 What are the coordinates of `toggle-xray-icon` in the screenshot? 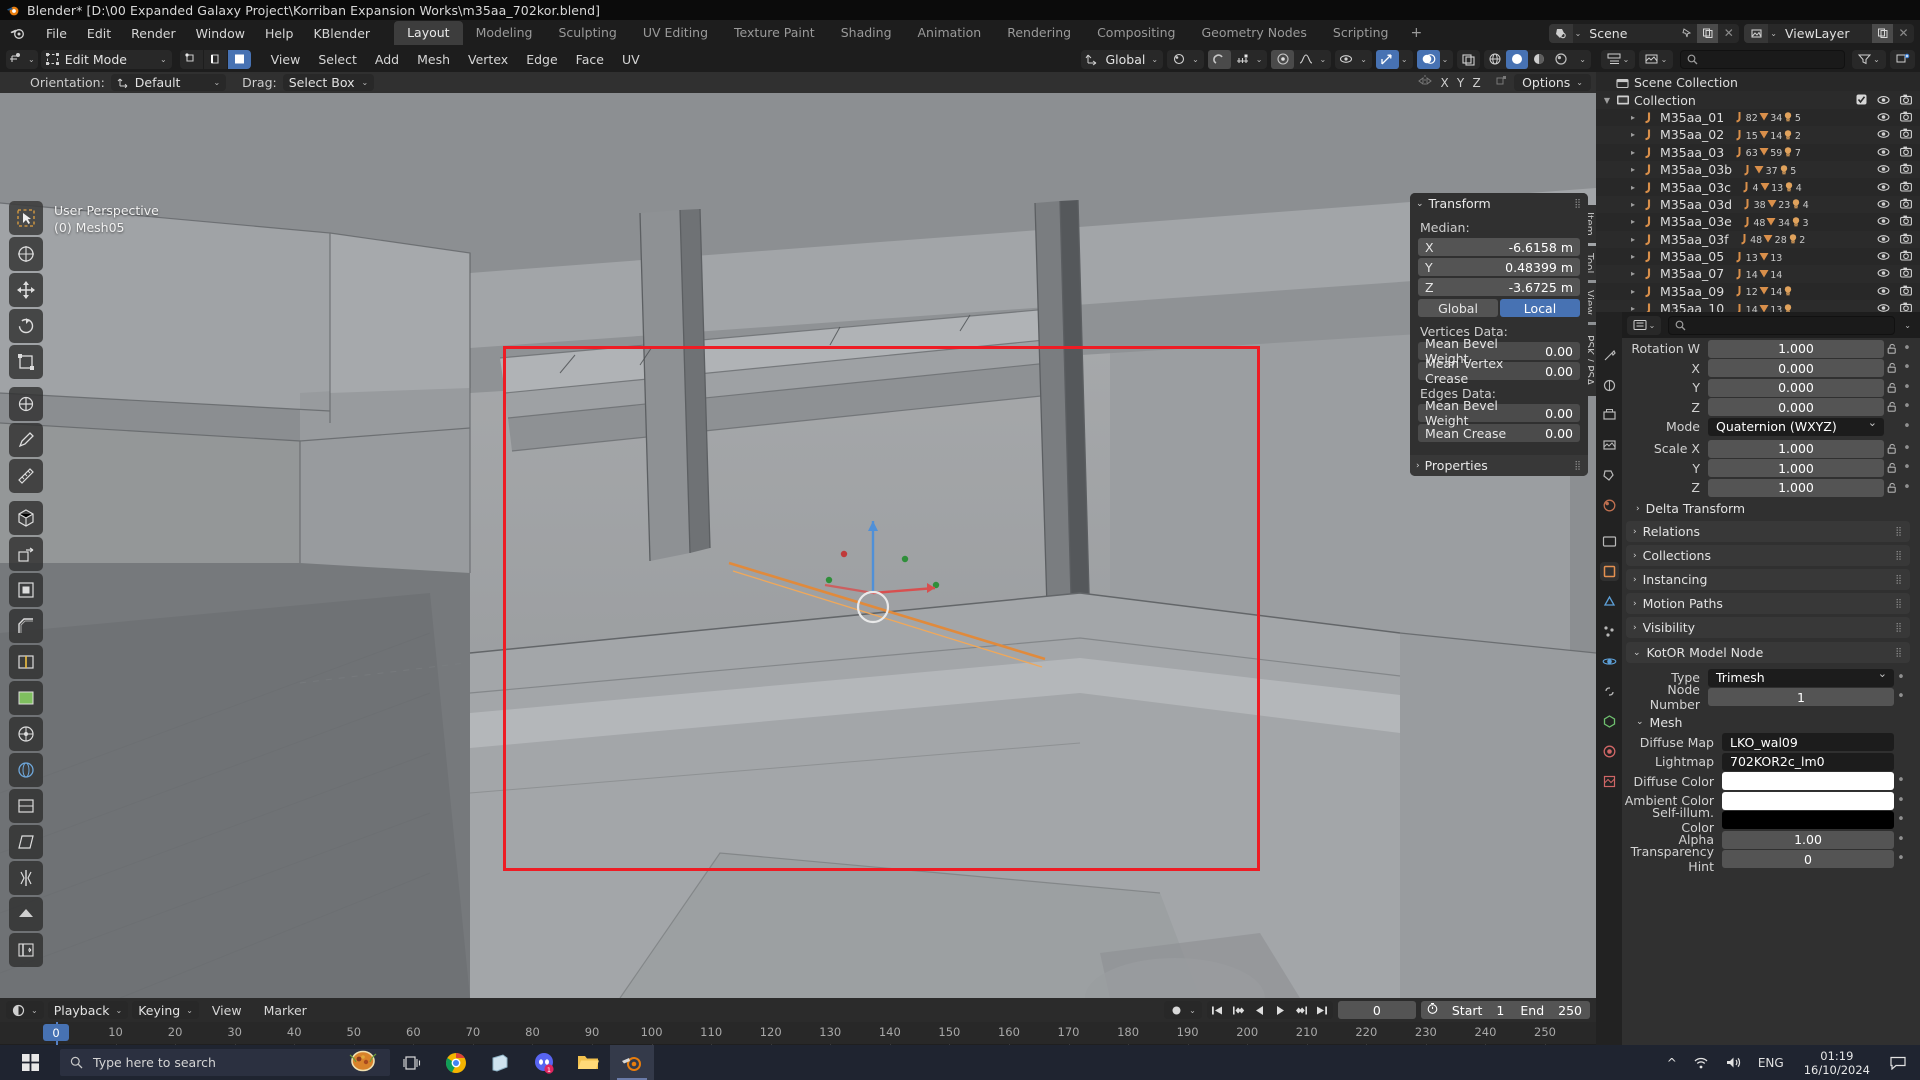 It's located at (1468, 59).